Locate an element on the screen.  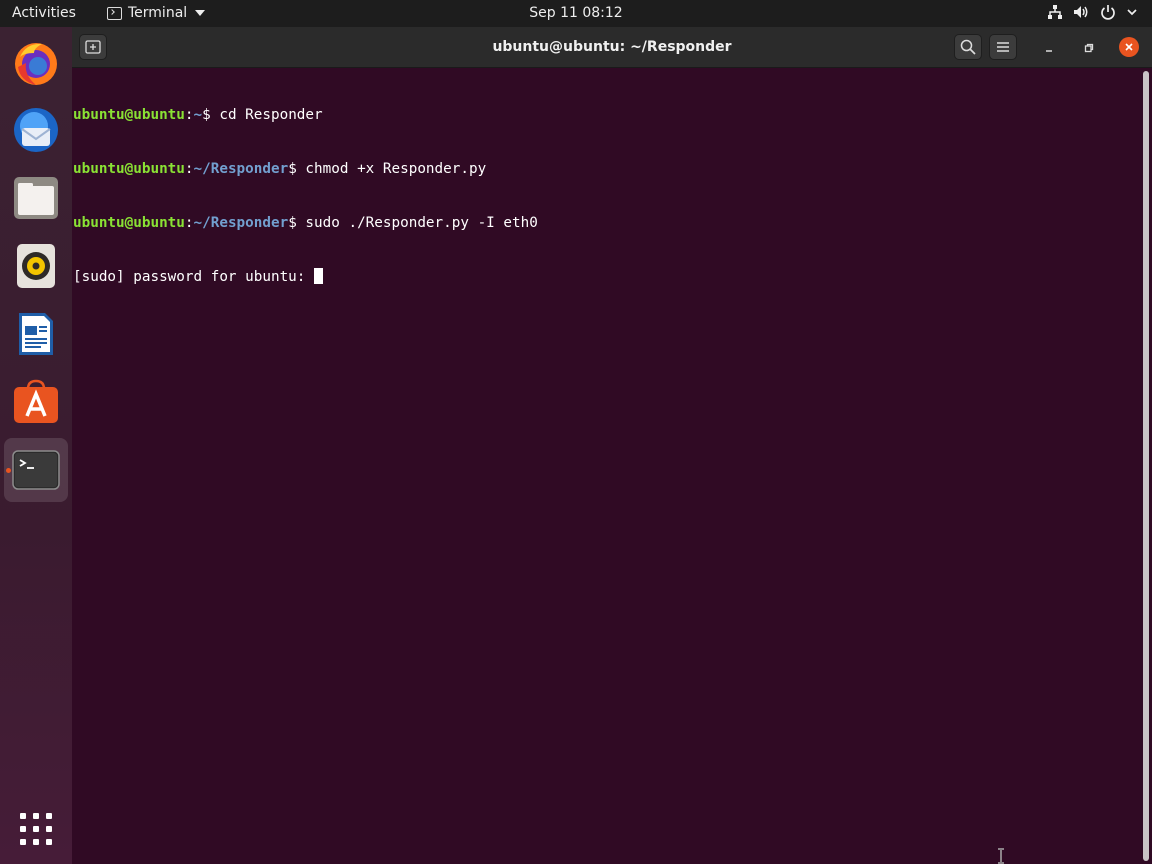
dock-item-terminal is located at coordinates (36, 470).